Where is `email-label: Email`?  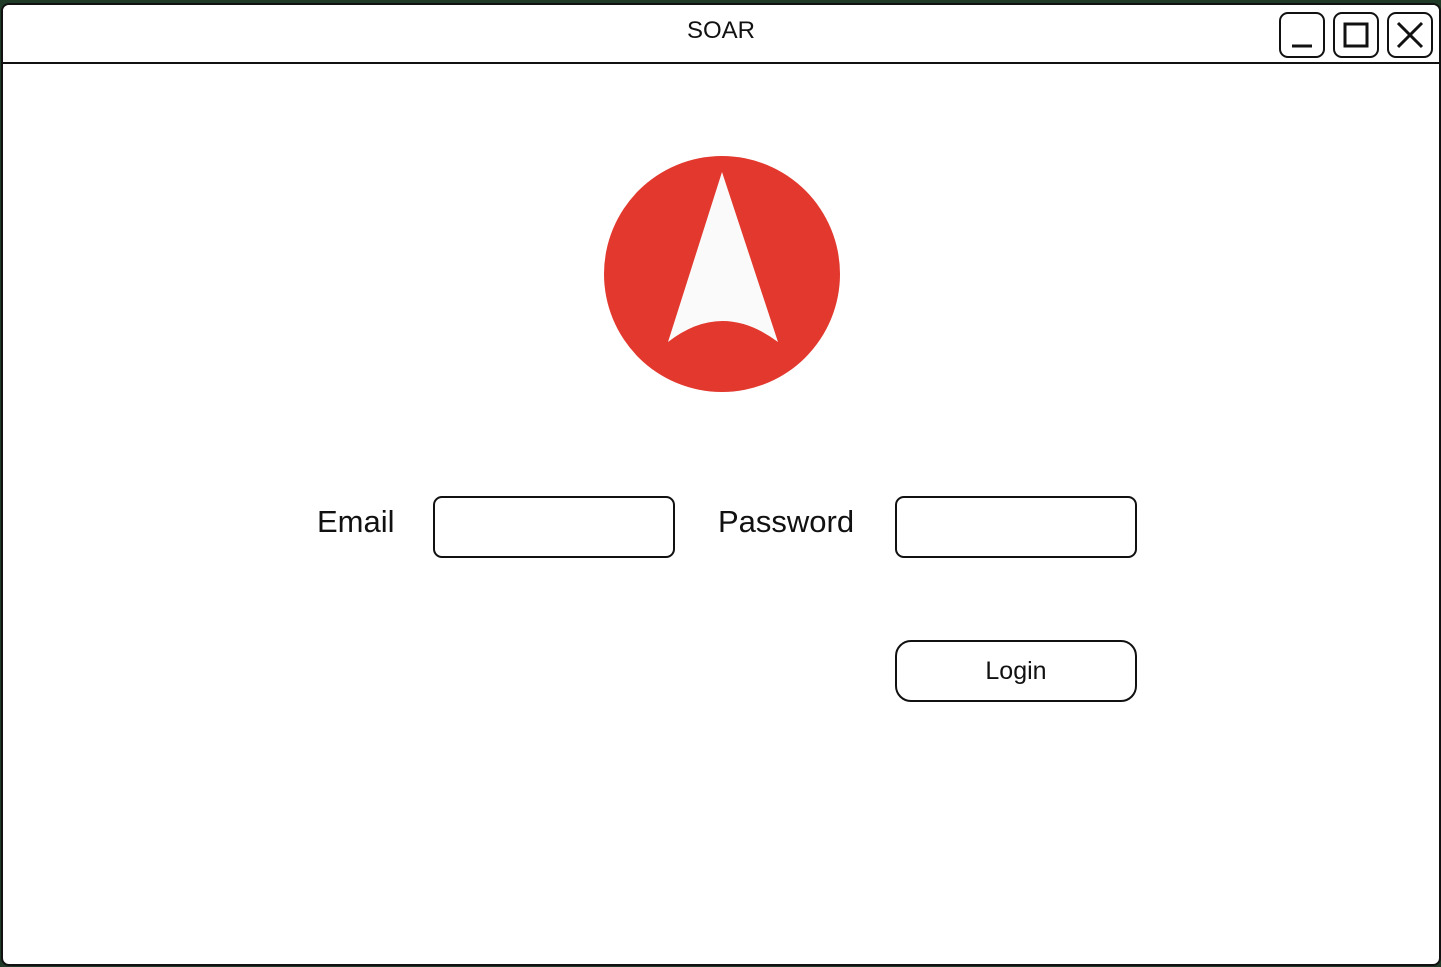 email-label: Email is located at coordinates (356, 521).